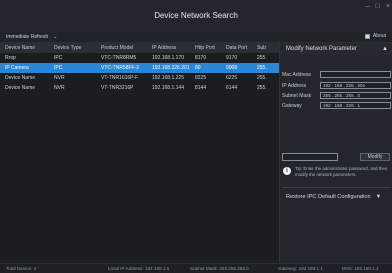 The height and width of the screenshot is (273, 392). Describe the element at coordinates (201, 58) in the screenshot. I see `cell-http-port: 8170` at that location.